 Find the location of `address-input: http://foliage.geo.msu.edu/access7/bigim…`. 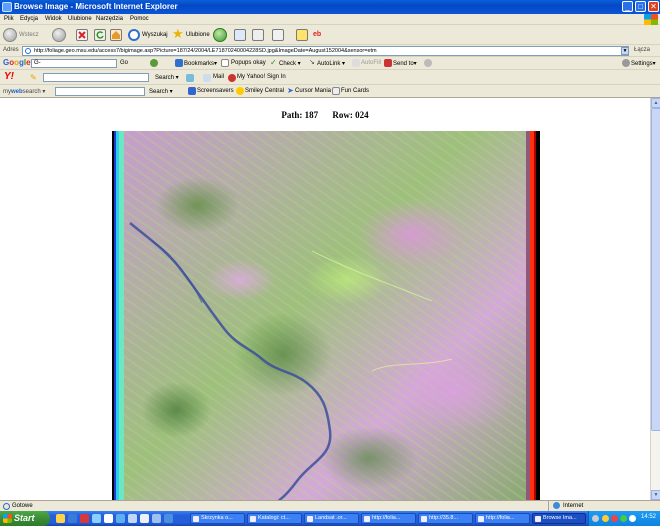

address-input: http://foliage.geo.msu.edu/access7/bigim… is located at coordinates (325, 51).